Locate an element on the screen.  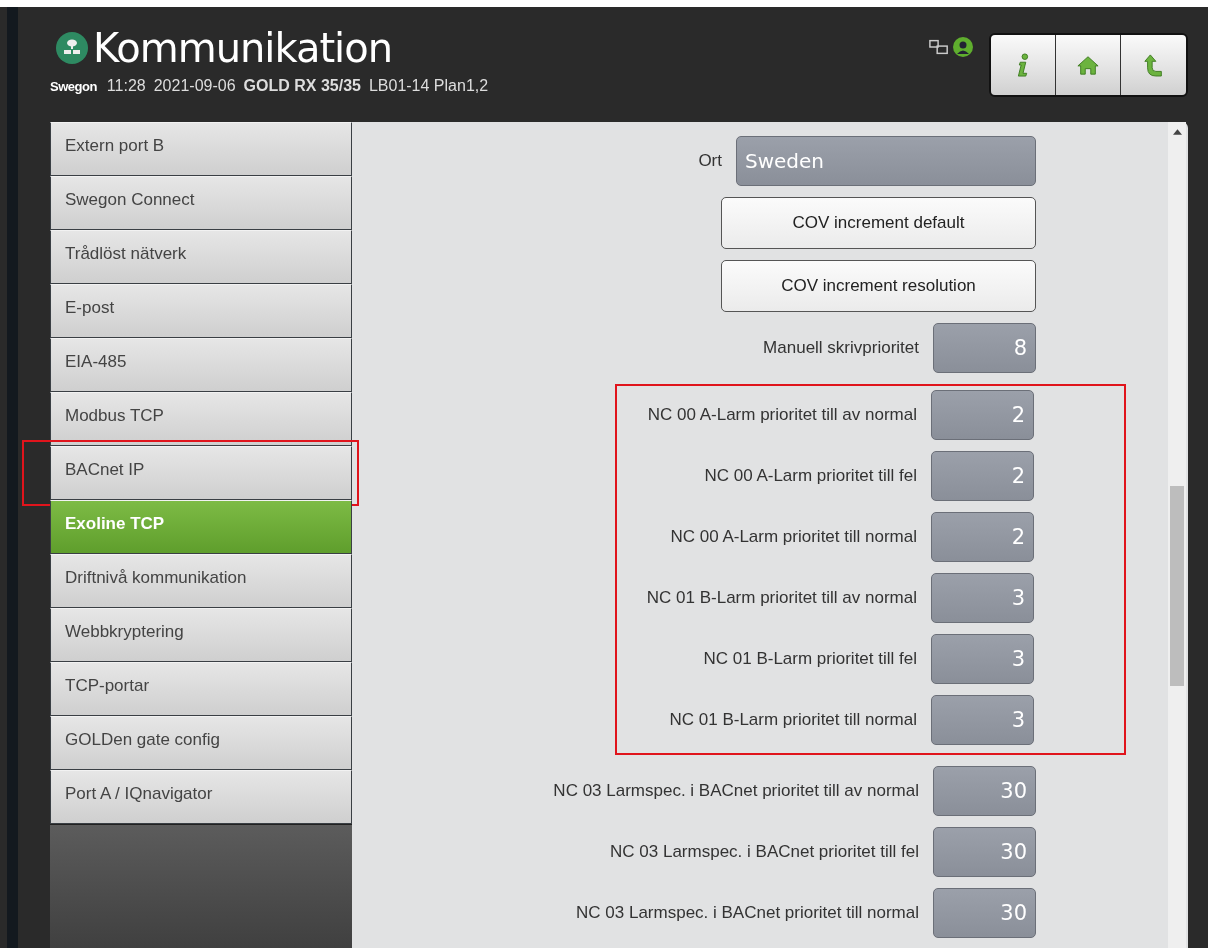
sidebar-item: Swegon Connect is located at coordinates (201, 203).